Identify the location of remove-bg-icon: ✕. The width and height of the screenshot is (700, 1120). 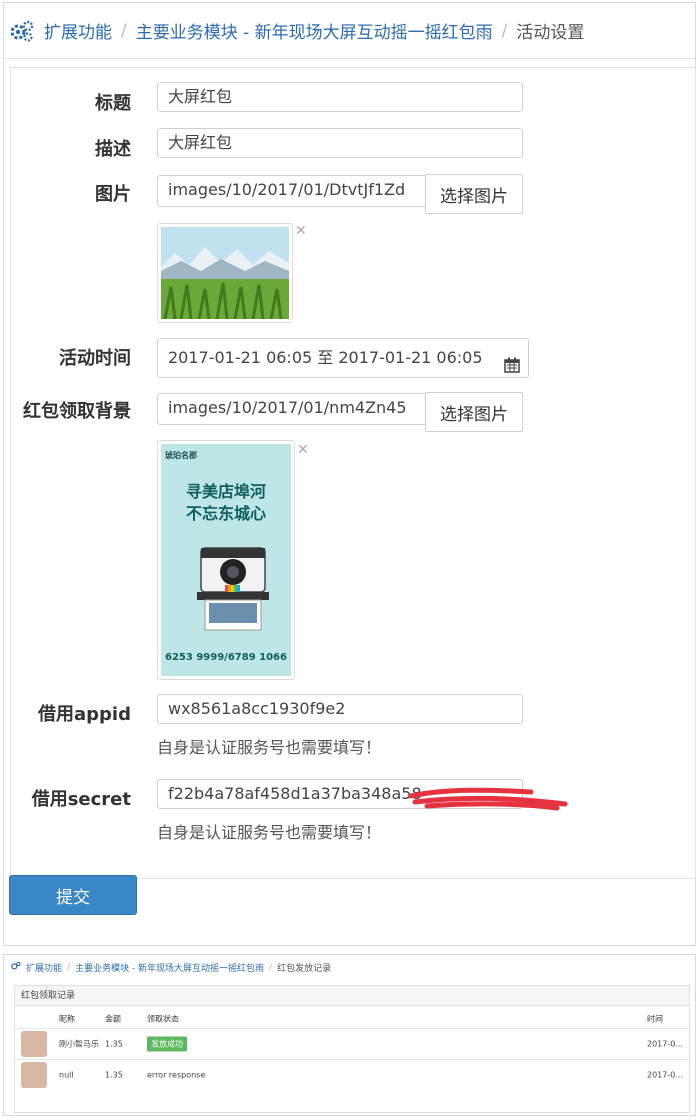
(303, 450).